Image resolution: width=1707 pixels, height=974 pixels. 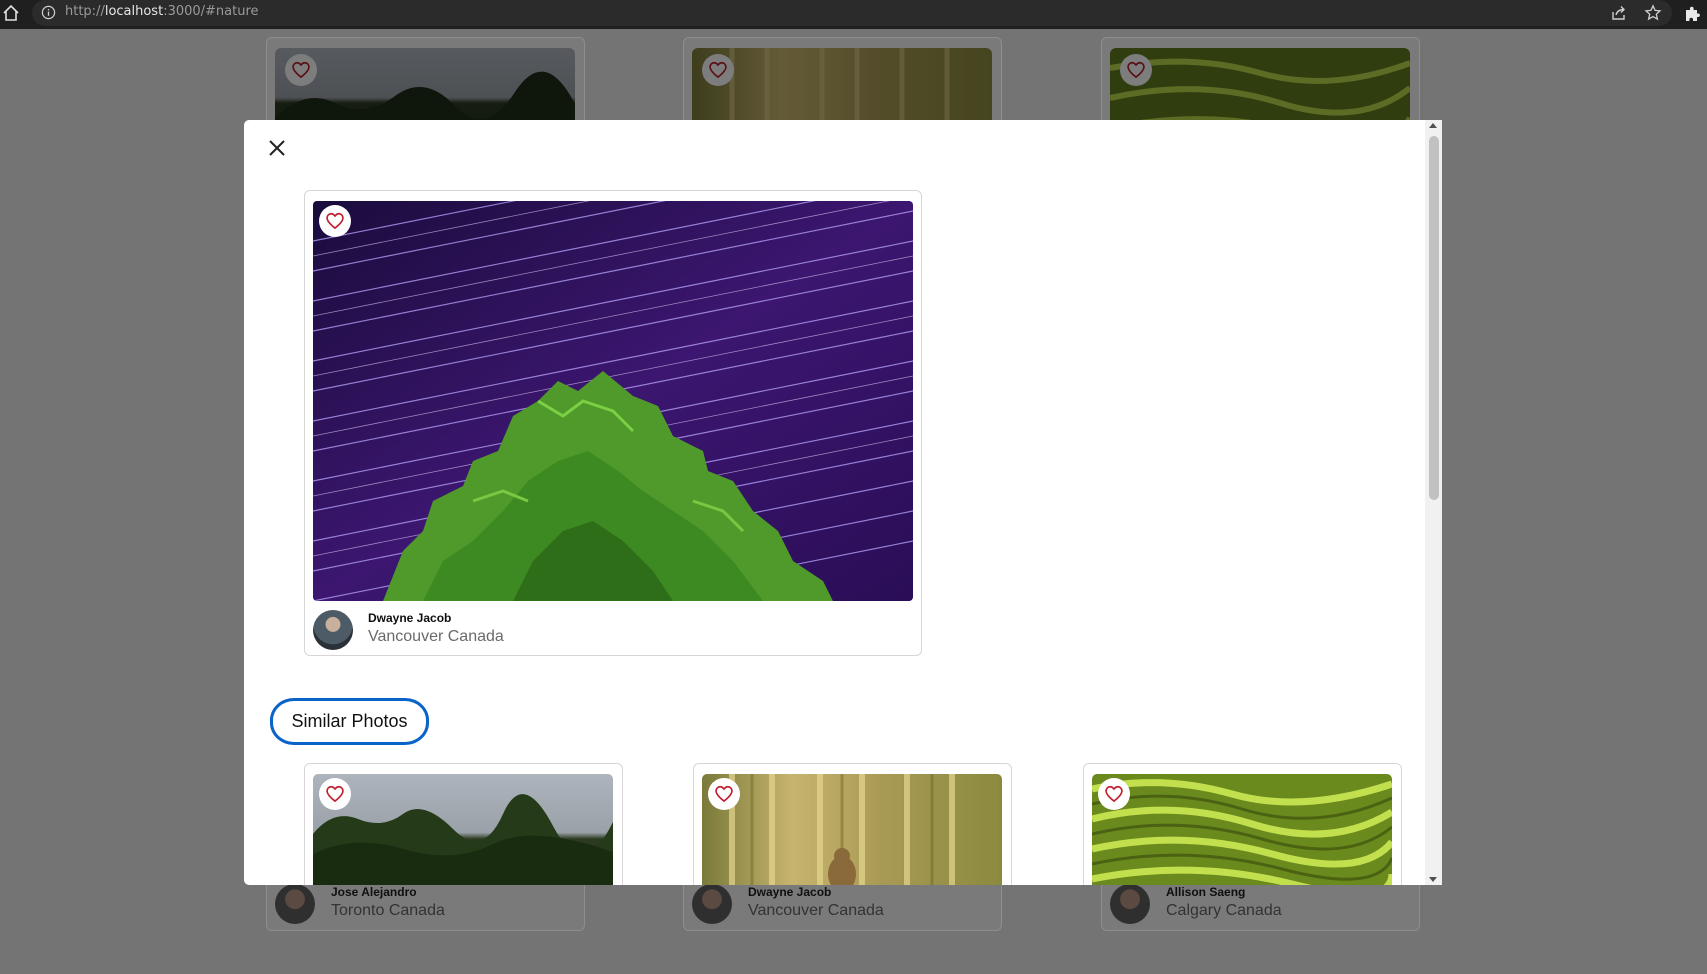 I want to click on scroll-thumb, so click(x=1434, y=318).